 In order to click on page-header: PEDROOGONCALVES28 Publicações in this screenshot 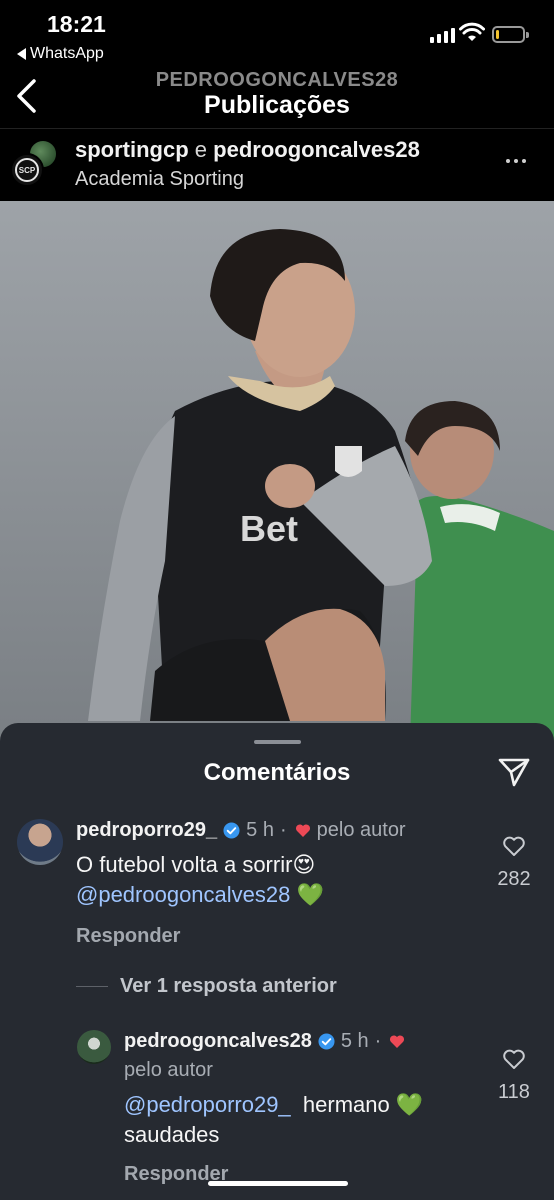, I will do `click(277, 97)`.